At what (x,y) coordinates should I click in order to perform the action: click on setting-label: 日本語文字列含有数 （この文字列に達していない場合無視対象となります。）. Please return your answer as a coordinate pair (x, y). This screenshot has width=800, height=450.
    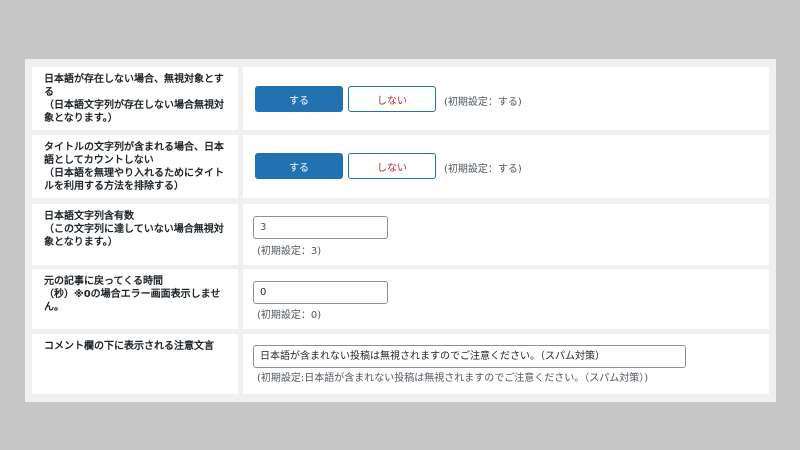
    Looking at the image, I should click on (135, 234).